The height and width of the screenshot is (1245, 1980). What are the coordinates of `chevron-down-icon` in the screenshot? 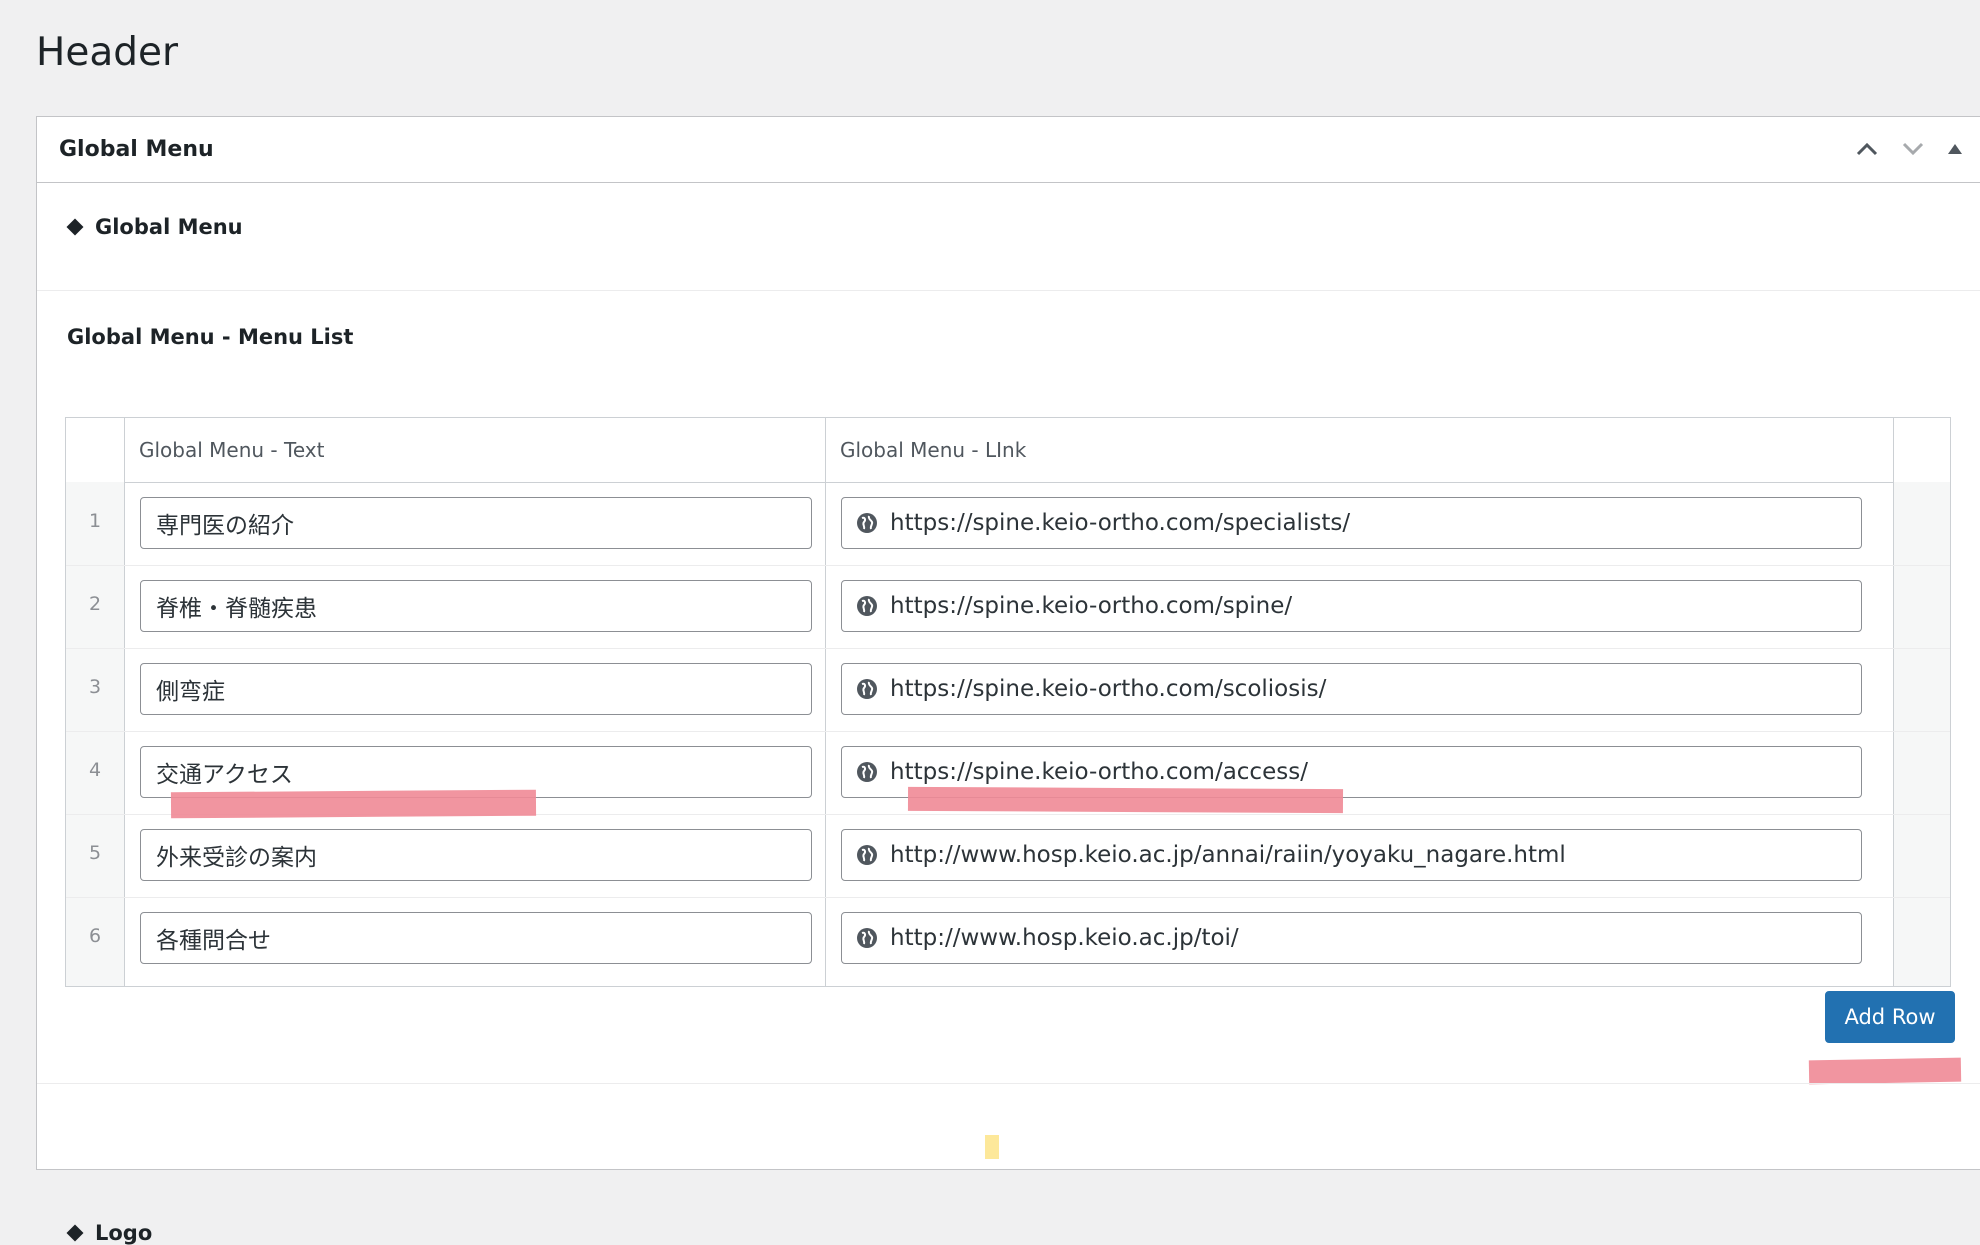 It's located at (1913, 149).